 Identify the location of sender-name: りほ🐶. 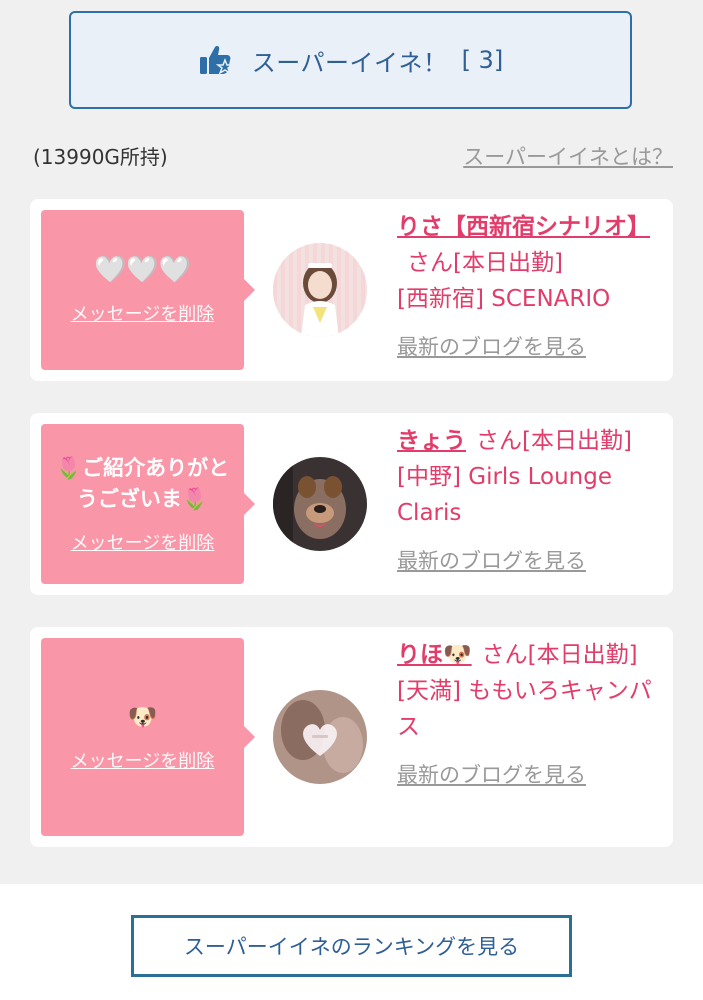
(434, 655).